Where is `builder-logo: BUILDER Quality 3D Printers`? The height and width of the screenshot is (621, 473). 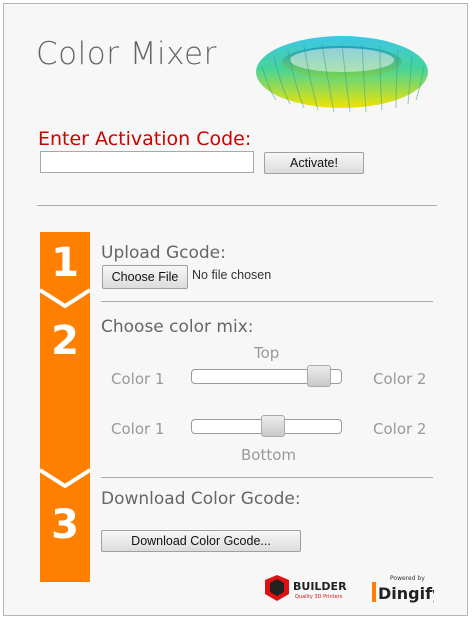
builder-logo: BUILDER Quality 3D Printers is located at coordinates (306, 588).